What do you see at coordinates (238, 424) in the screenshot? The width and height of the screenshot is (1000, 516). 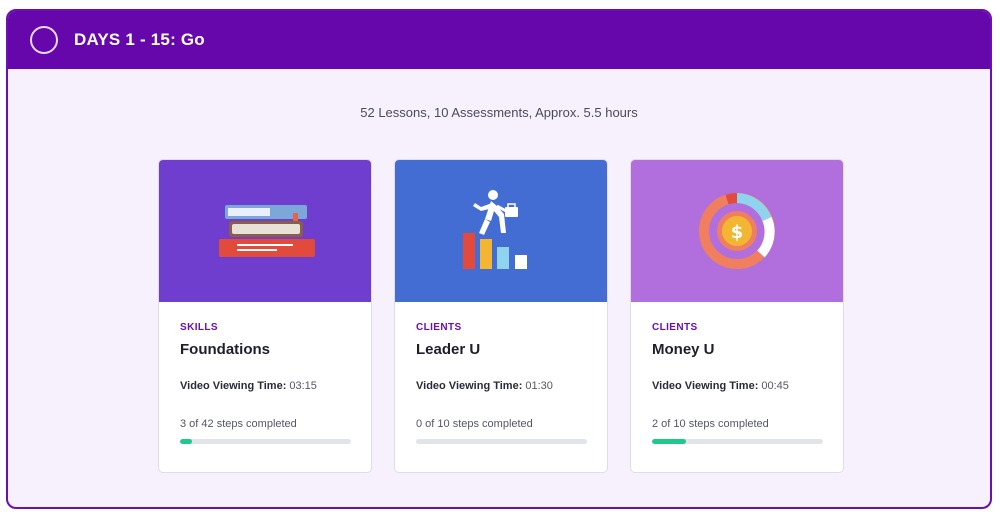 I see `steps-completed: 3 of 42 steps completed` at bounding box center [238, 424].